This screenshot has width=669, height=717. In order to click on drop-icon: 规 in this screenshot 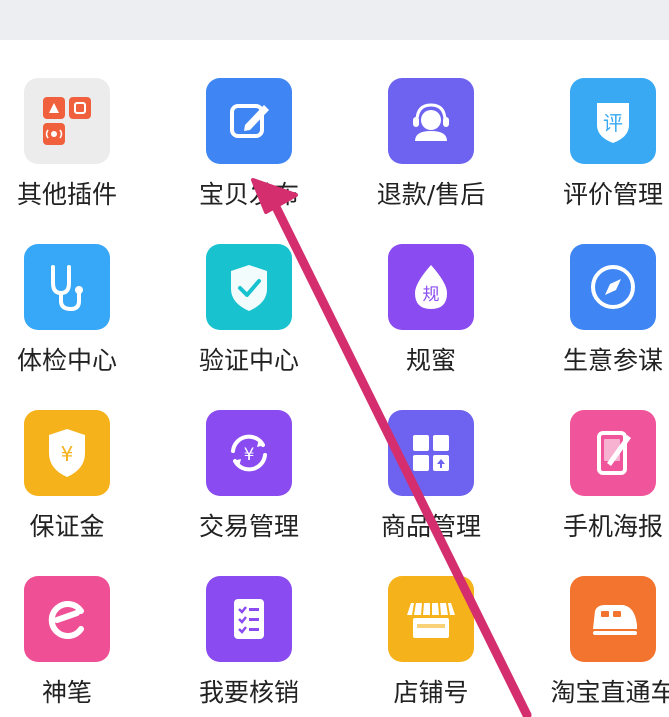, I will do `click(431, 287)`.